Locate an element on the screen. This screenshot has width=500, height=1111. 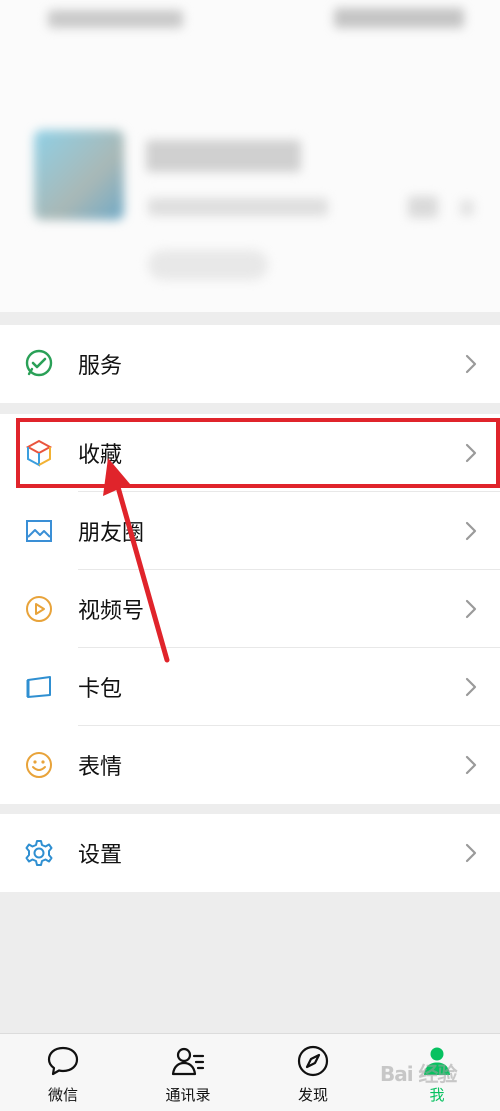
menu-label-channels: 视频号 is located at coordinates (111, 611).